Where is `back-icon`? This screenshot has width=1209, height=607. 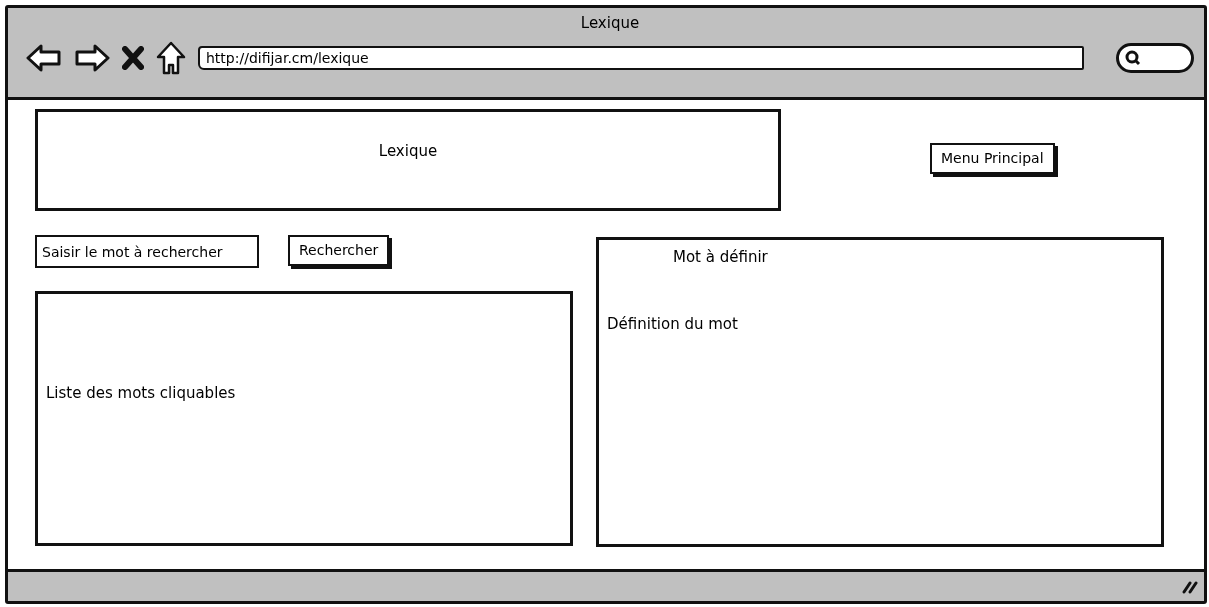 back-icon is located at coordinates (44, 57).